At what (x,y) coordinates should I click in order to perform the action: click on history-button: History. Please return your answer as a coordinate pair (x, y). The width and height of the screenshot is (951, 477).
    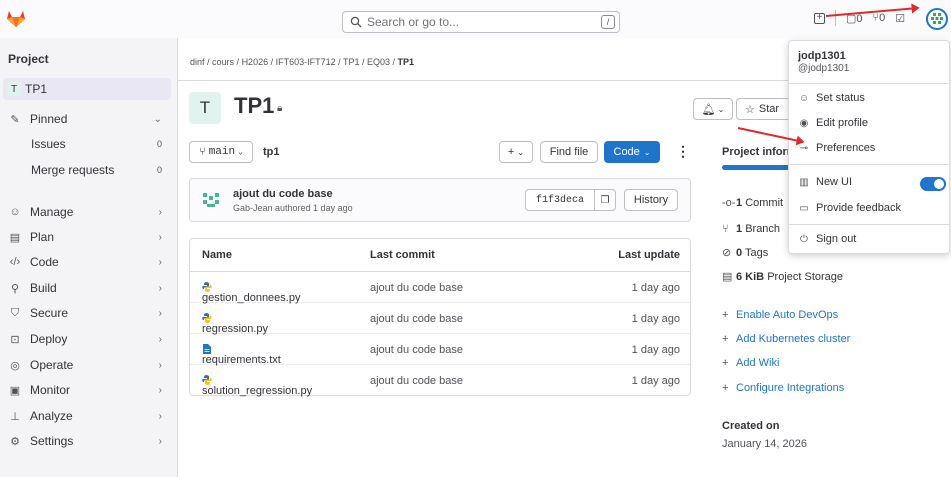
    Looking at the image, I should click on (651, 200).